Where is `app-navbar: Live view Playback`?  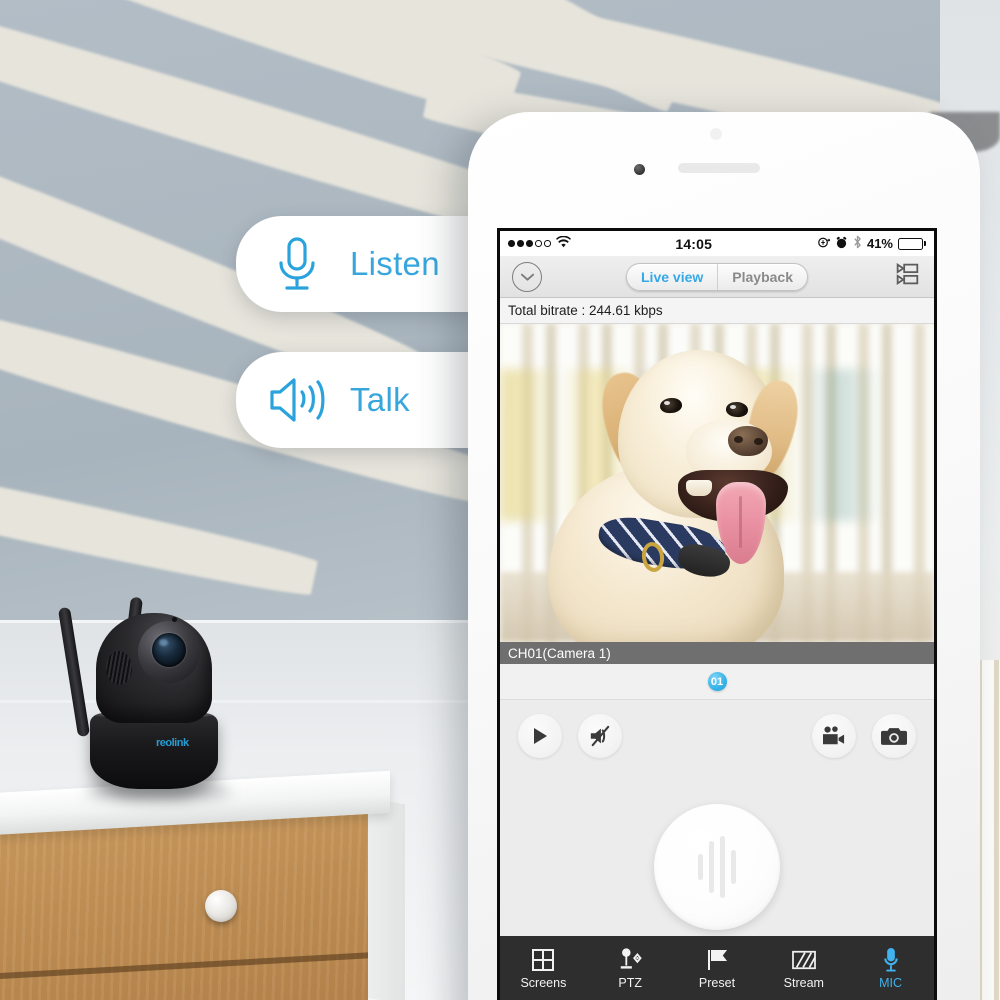 app-navbar: Live view Playback is located at coordinates (717, 277).